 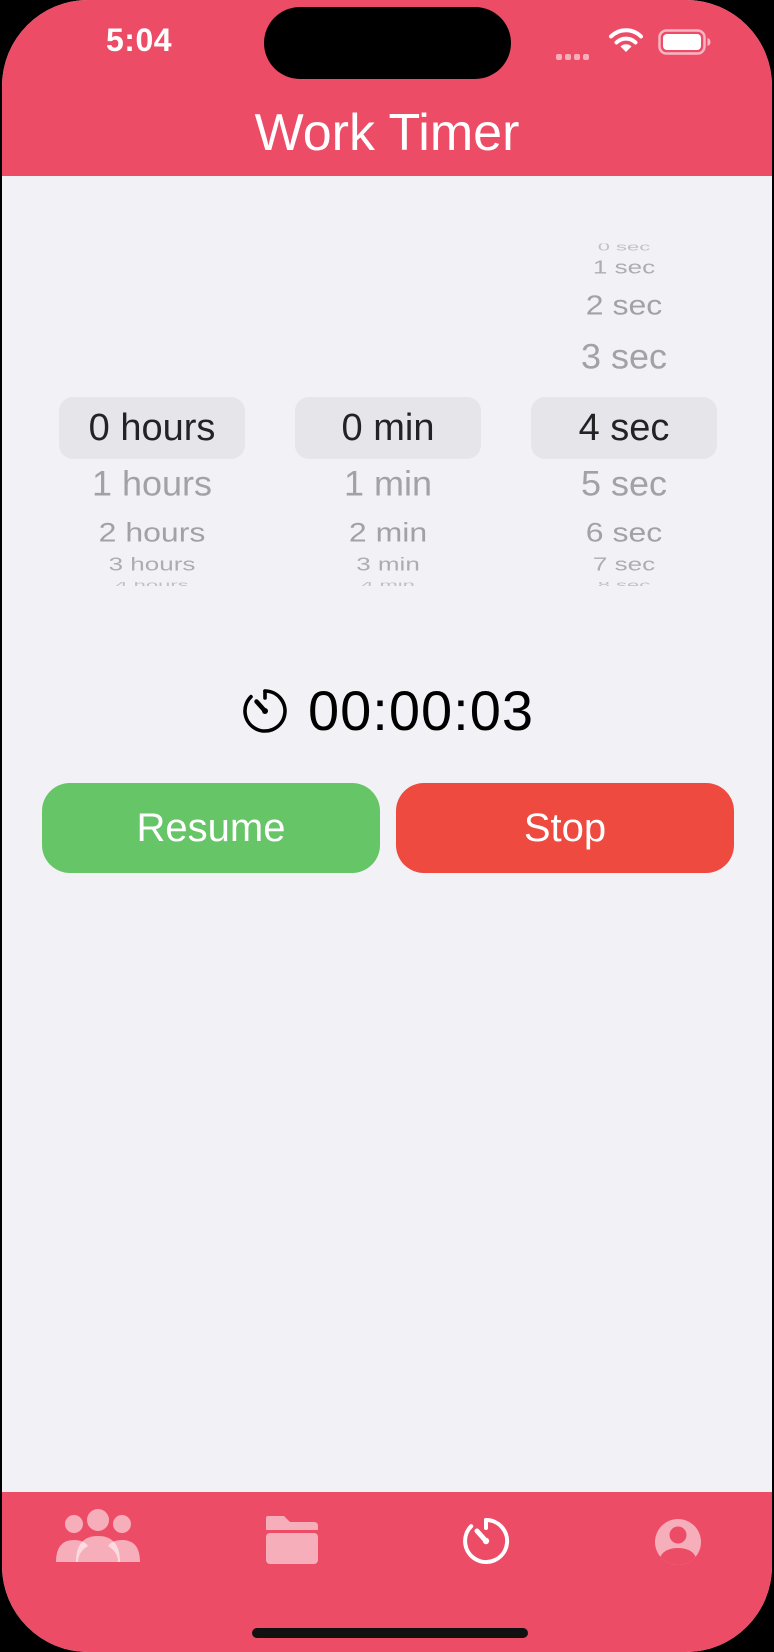 I want to click on resume-button: Resume, so click(x=211, y=828).